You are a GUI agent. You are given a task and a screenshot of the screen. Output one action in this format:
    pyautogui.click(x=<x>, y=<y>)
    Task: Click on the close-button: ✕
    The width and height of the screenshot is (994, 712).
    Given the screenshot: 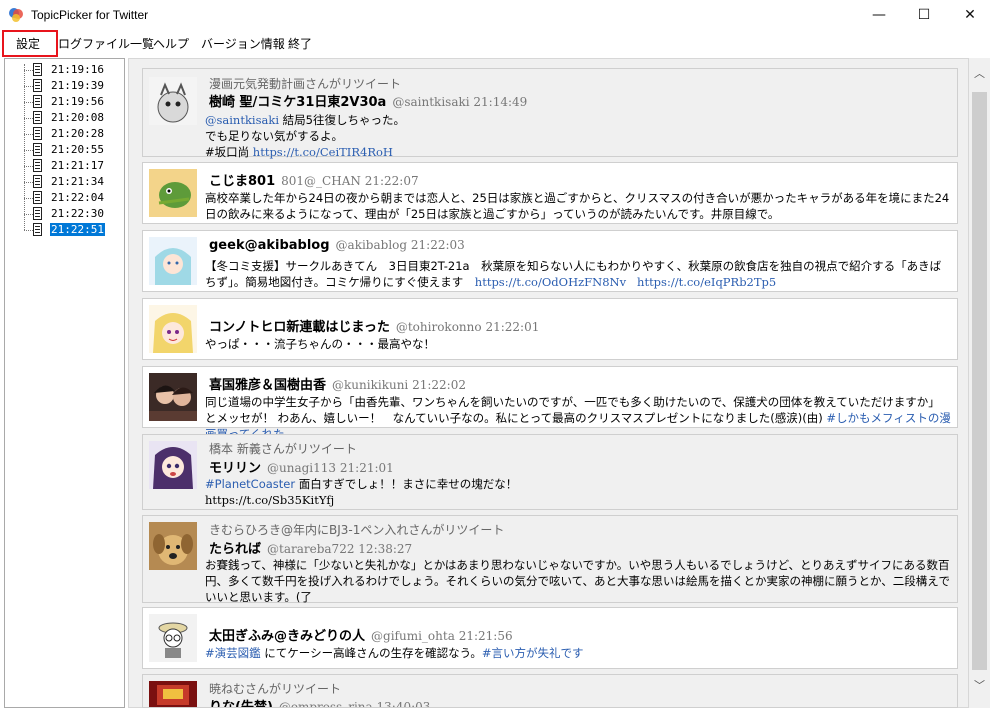 What is the action you would take?
    pyautogui.click(x=970, y=15)
    